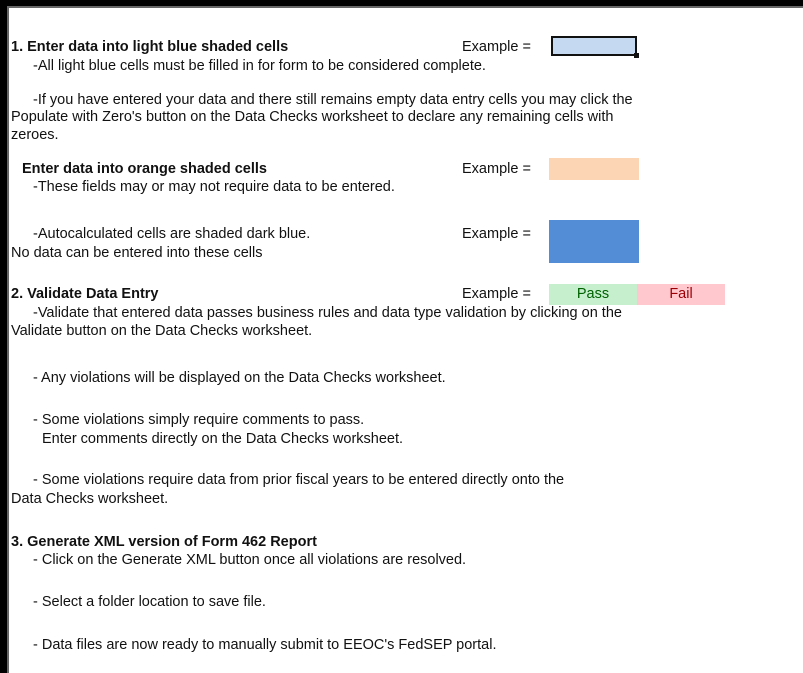  Describe the element at coordinates (35, 135) in the screenshot. I see `step1-para-line3: zeroes.` at that location.